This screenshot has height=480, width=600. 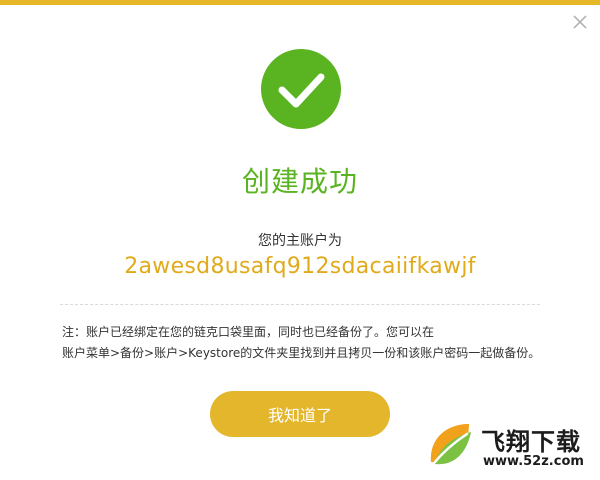 I want to click on check-circle-icon, so click(x=301, y=89).